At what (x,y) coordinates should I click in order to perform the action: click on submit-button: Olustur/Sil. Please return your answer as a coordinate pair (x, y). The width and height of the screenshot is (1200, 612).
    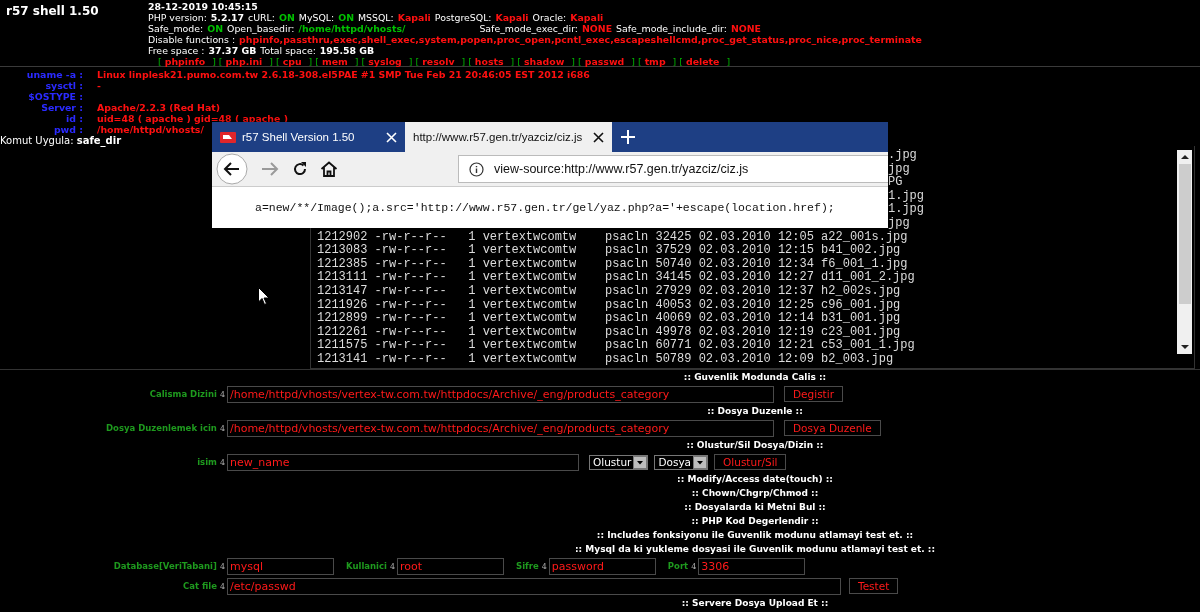
    Looking at the image, I should click on (750, 462).